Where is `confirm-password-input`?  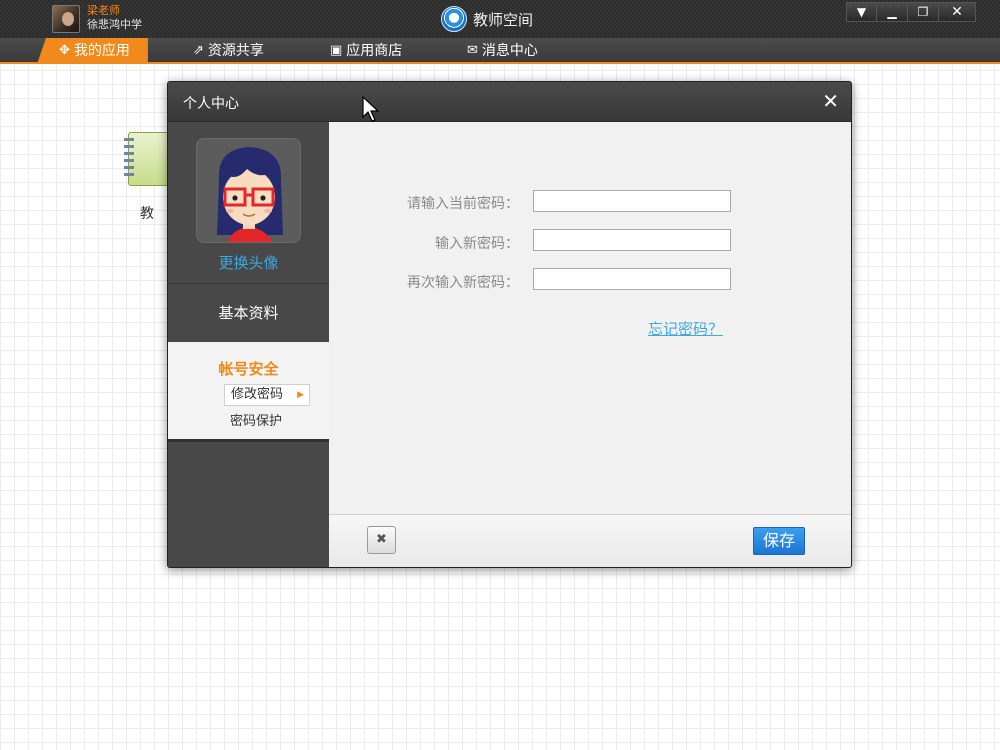 confirm-password-input is located at coordinates (632, 279).